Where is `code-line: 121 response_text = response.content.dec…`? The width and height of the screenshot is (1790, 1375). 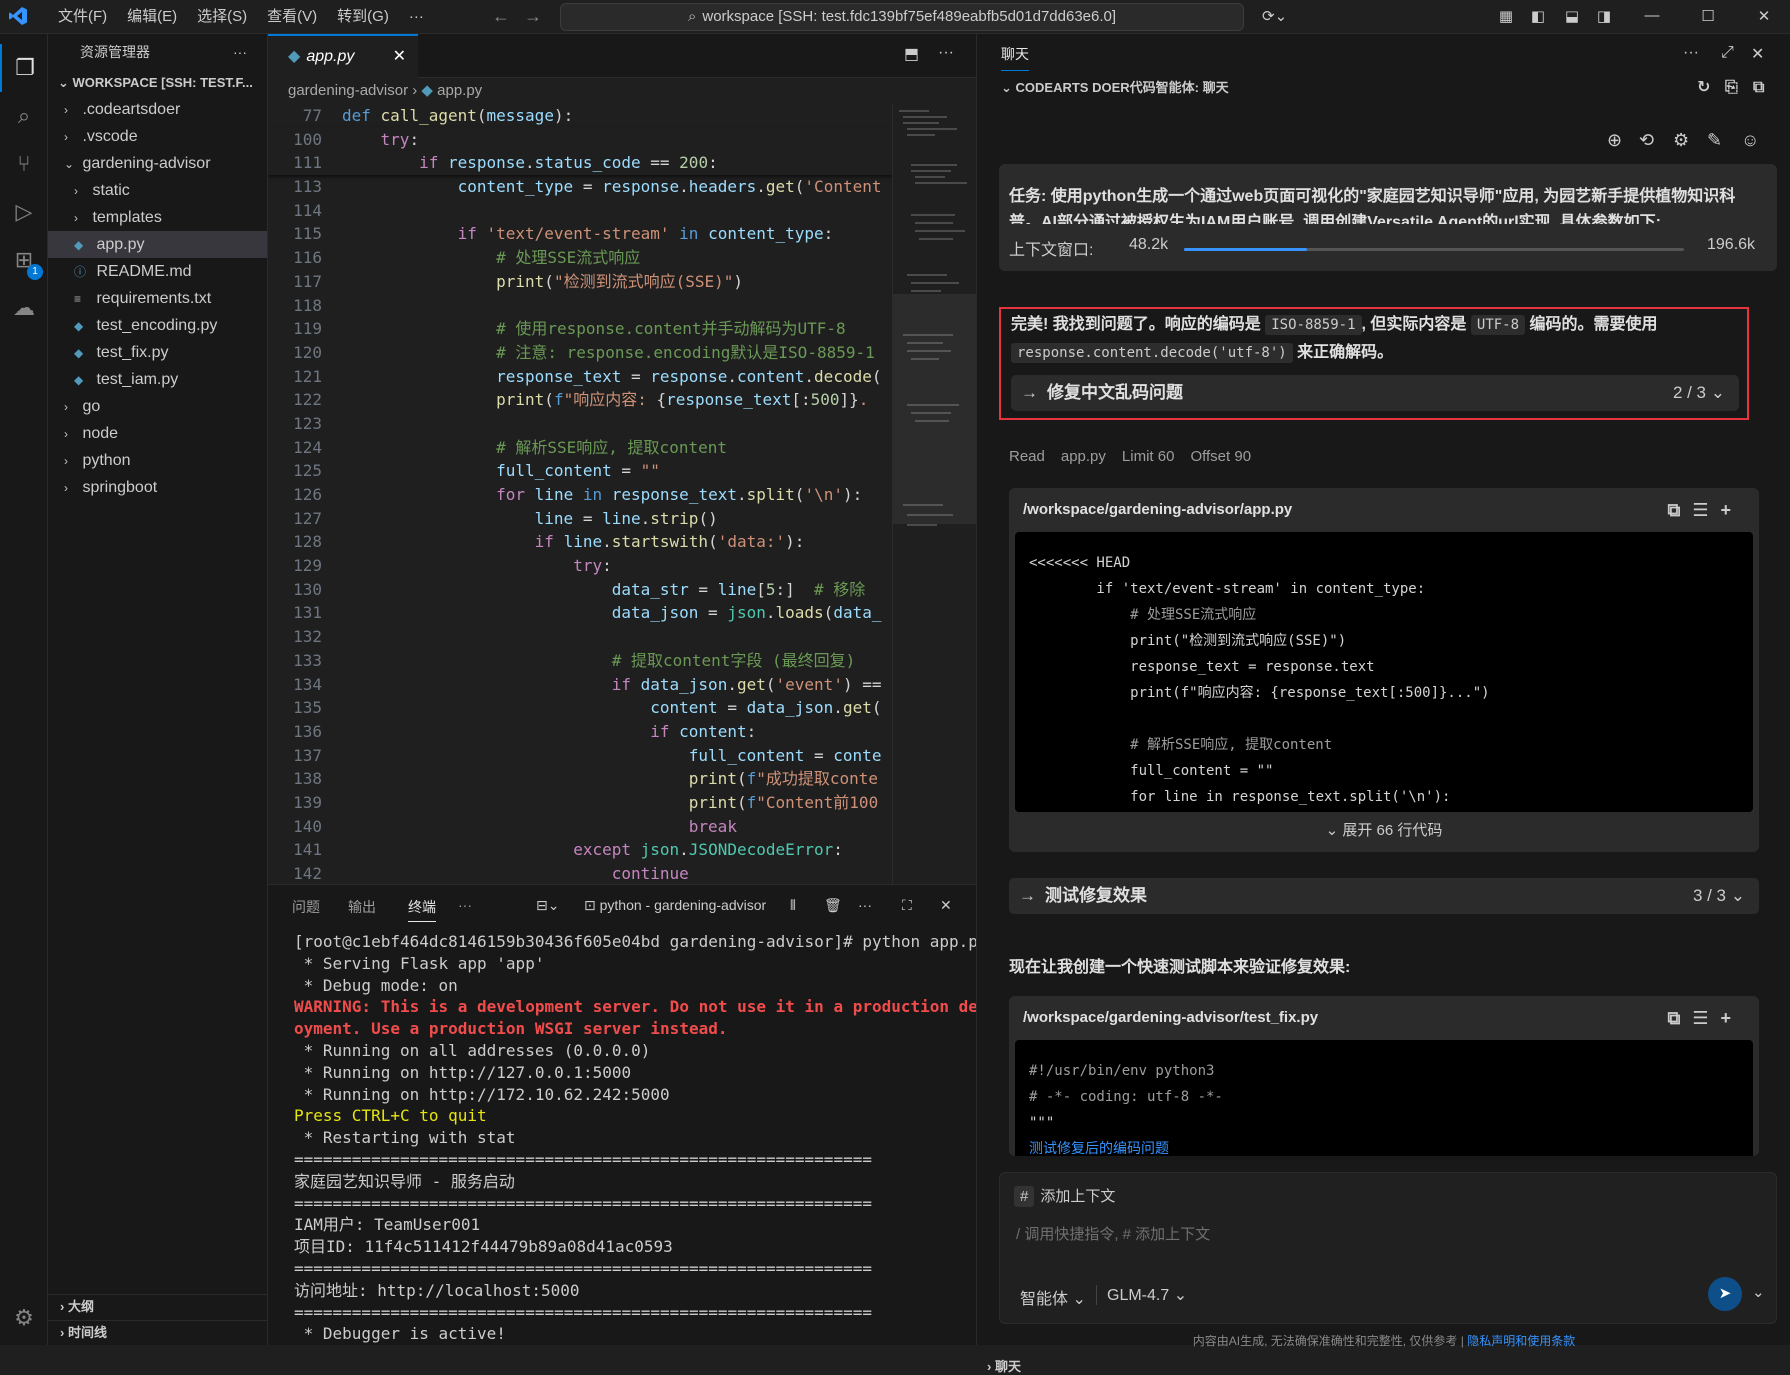
code-line: 121 response_text = response.content.dec… is located at coordinates (580, 377).